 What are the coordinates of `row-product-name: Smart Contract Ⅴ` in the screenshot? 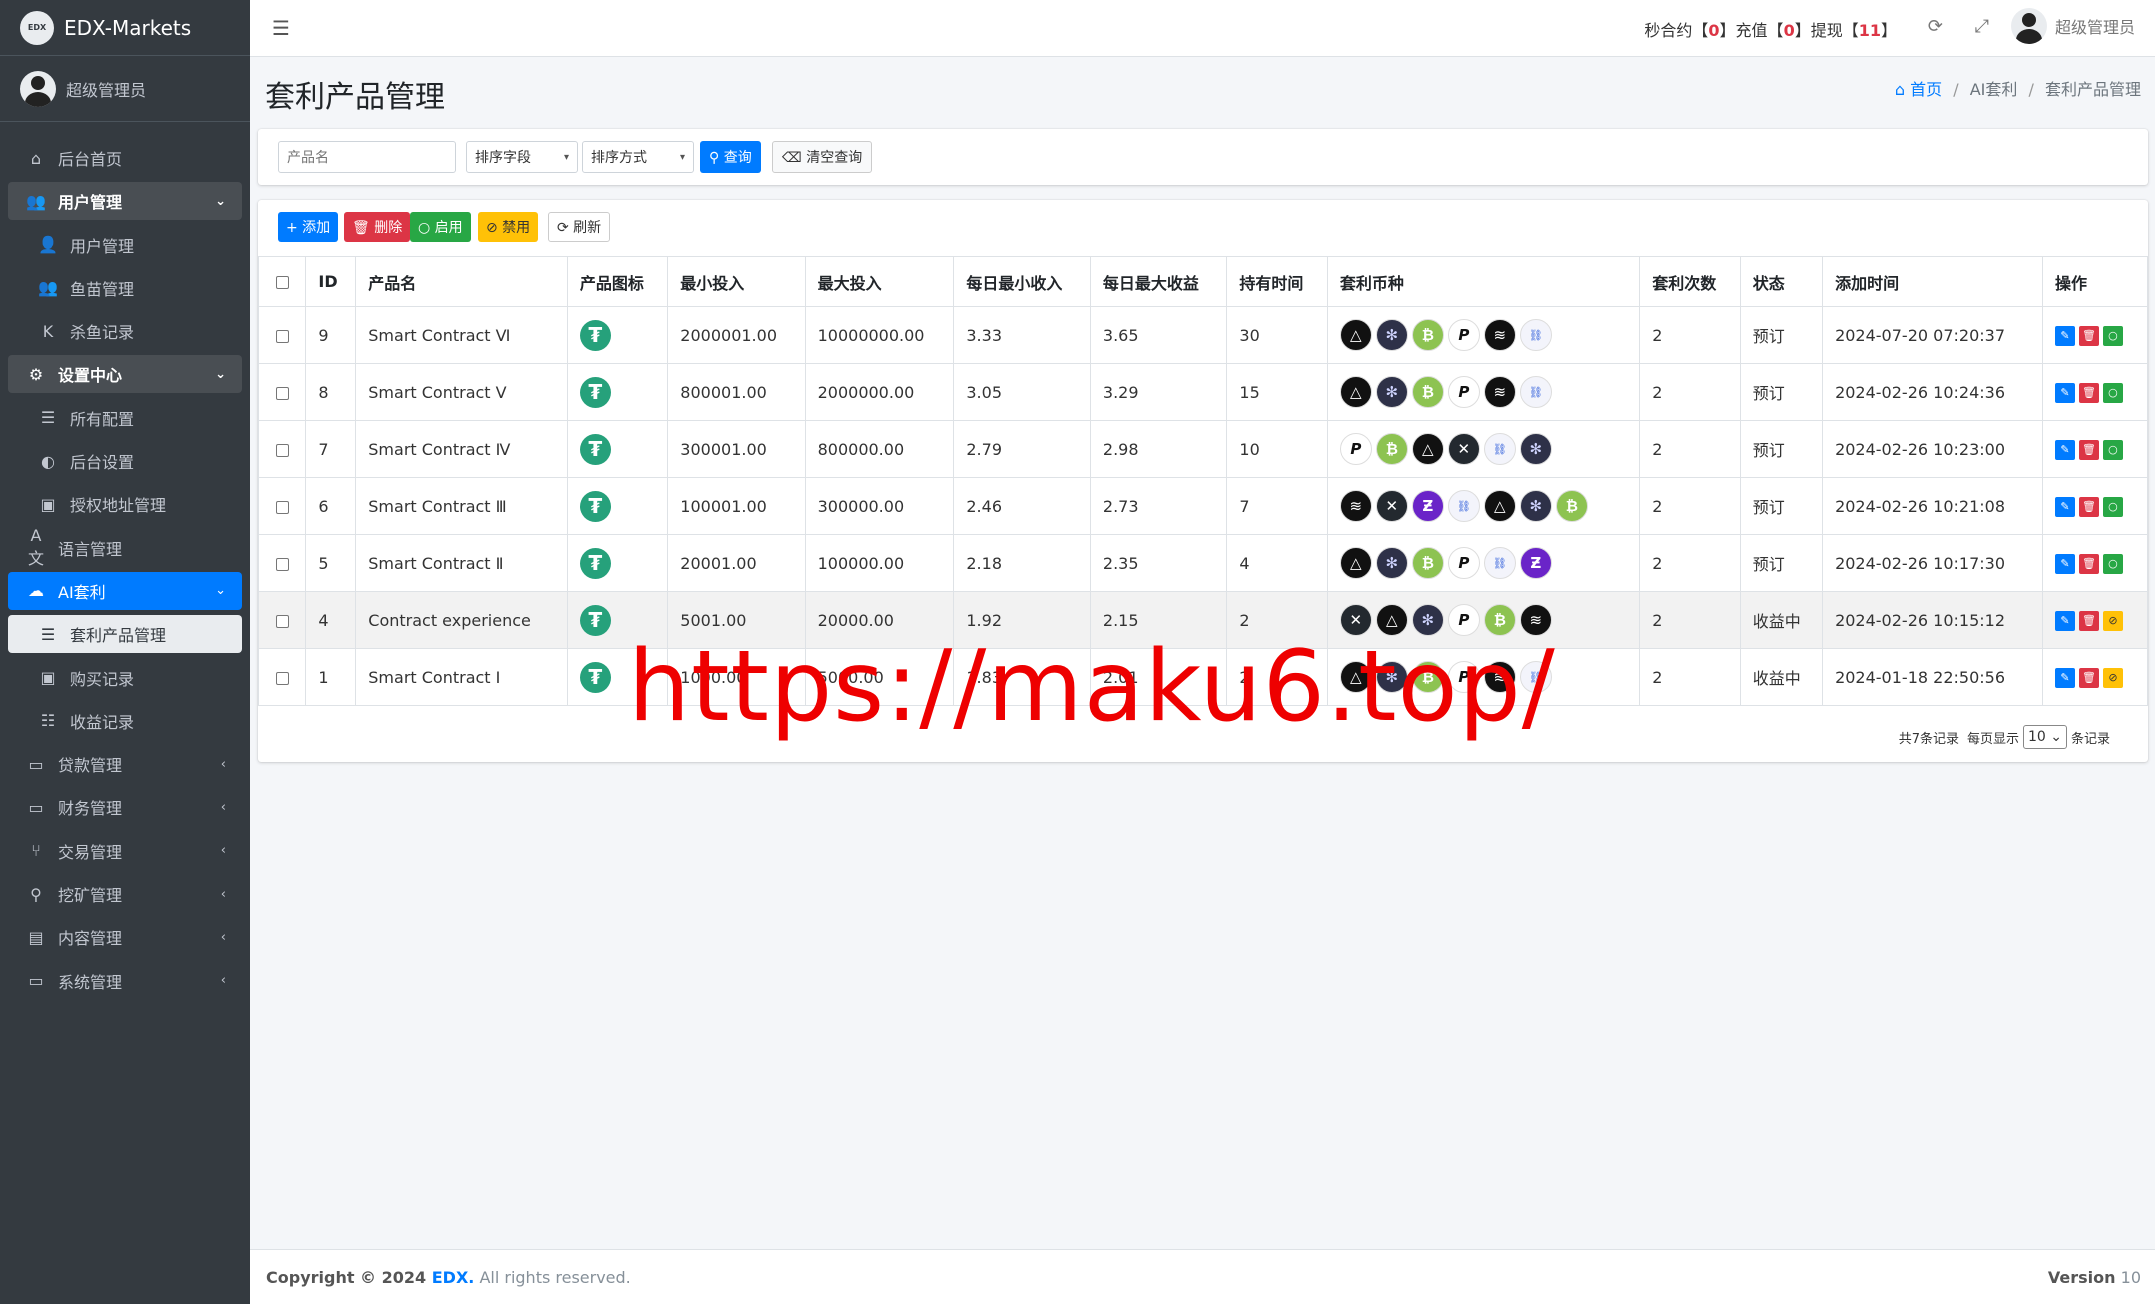 It's located at (461, 392).